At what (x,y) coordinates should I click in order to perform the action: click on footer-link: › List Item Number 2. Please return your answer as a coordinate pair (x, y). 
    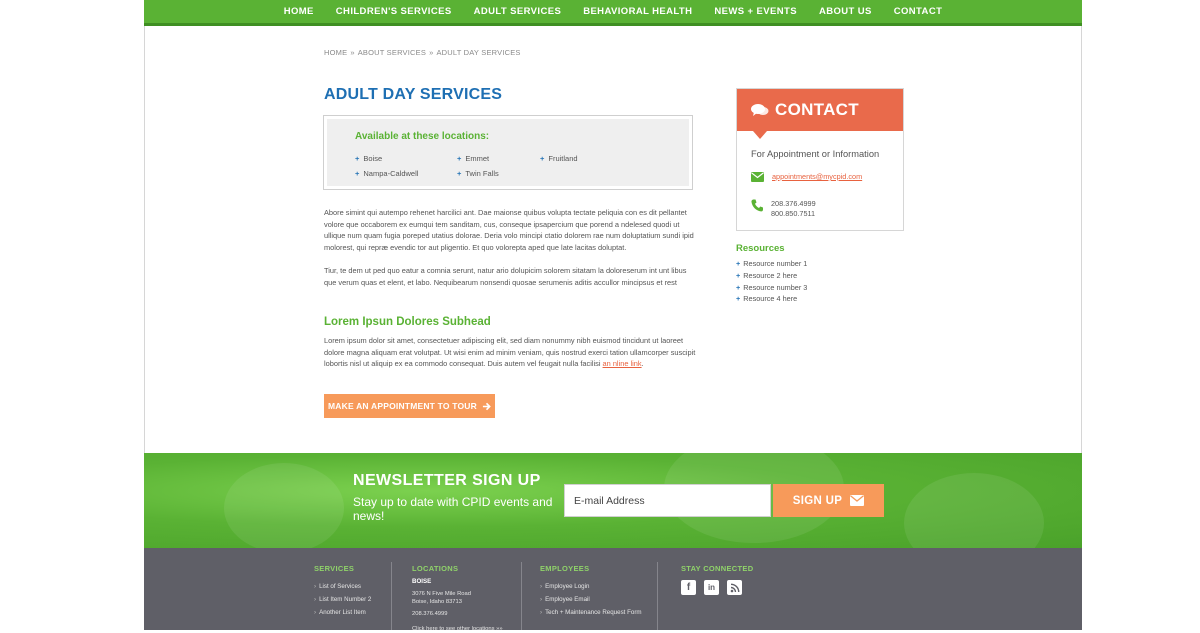
    Looking at the image, I should click on (342, 599).